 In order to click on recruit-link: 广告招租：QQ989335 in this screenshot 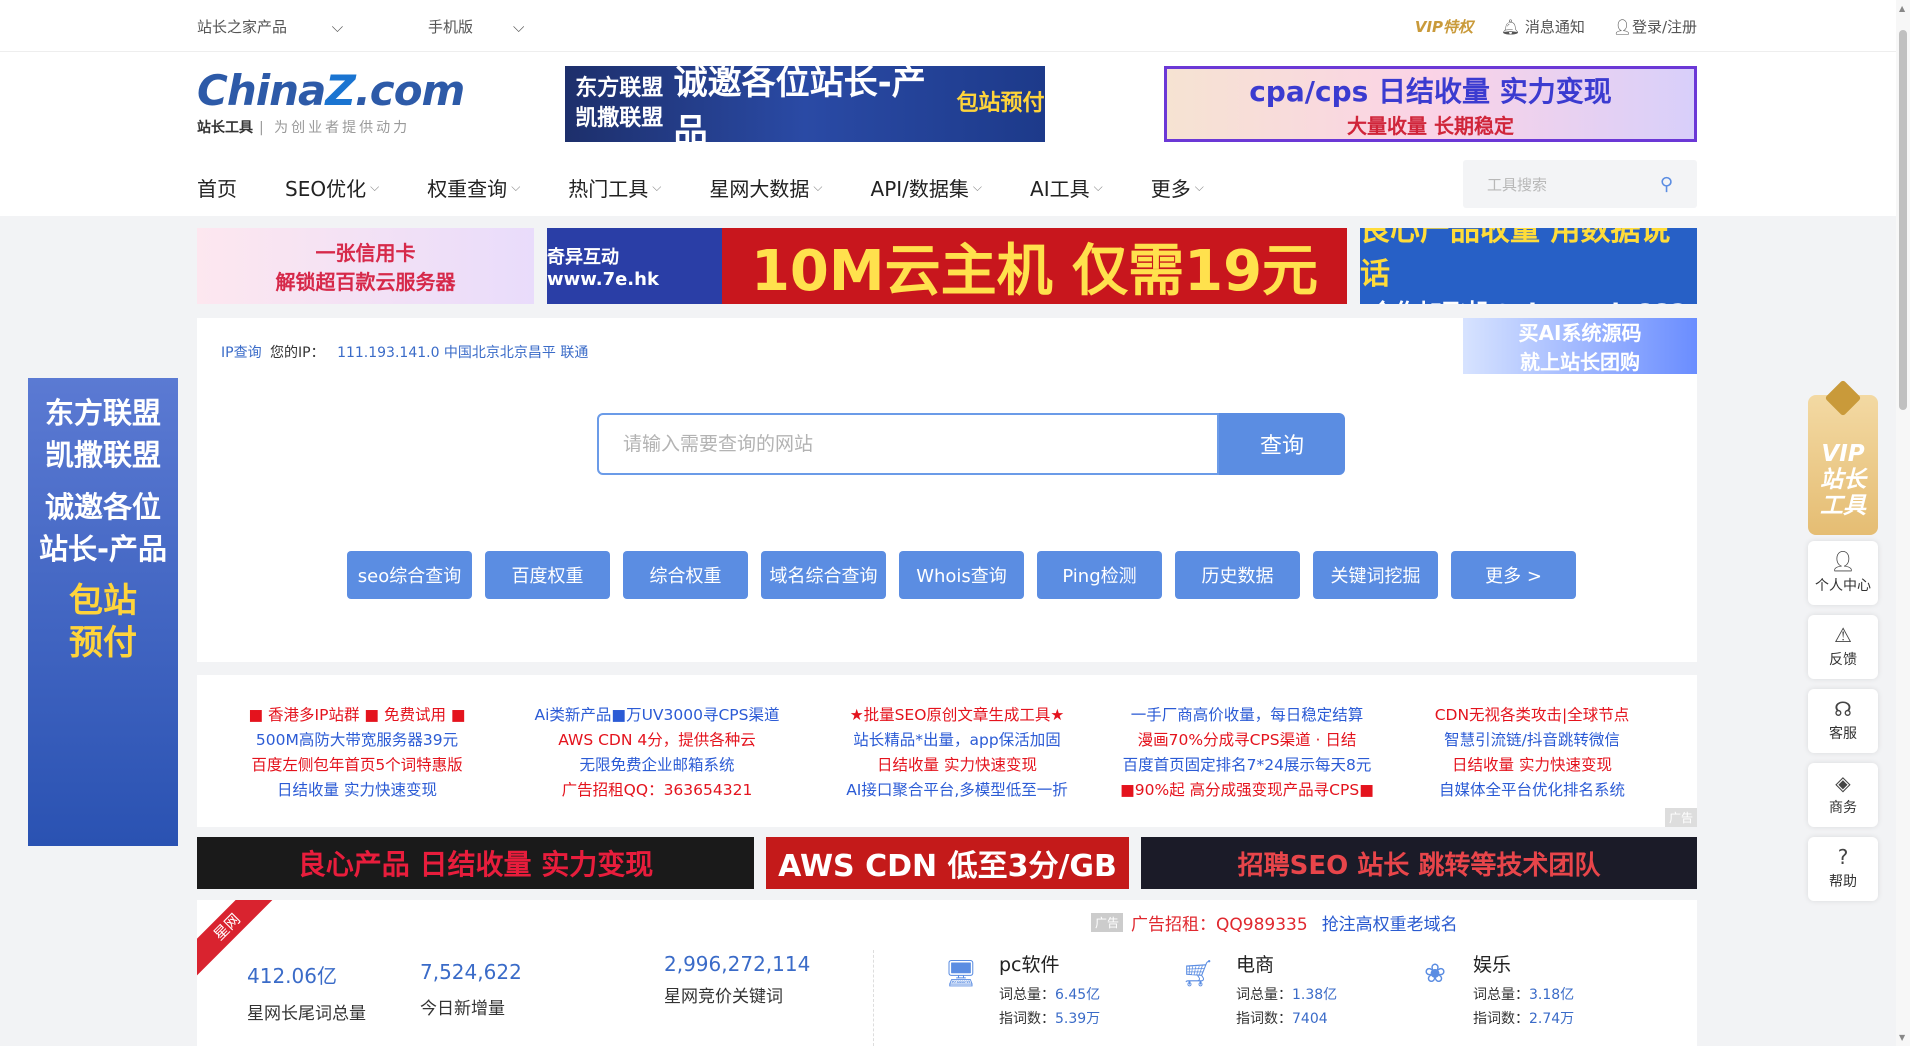, I will do `click(1219, 922)`.